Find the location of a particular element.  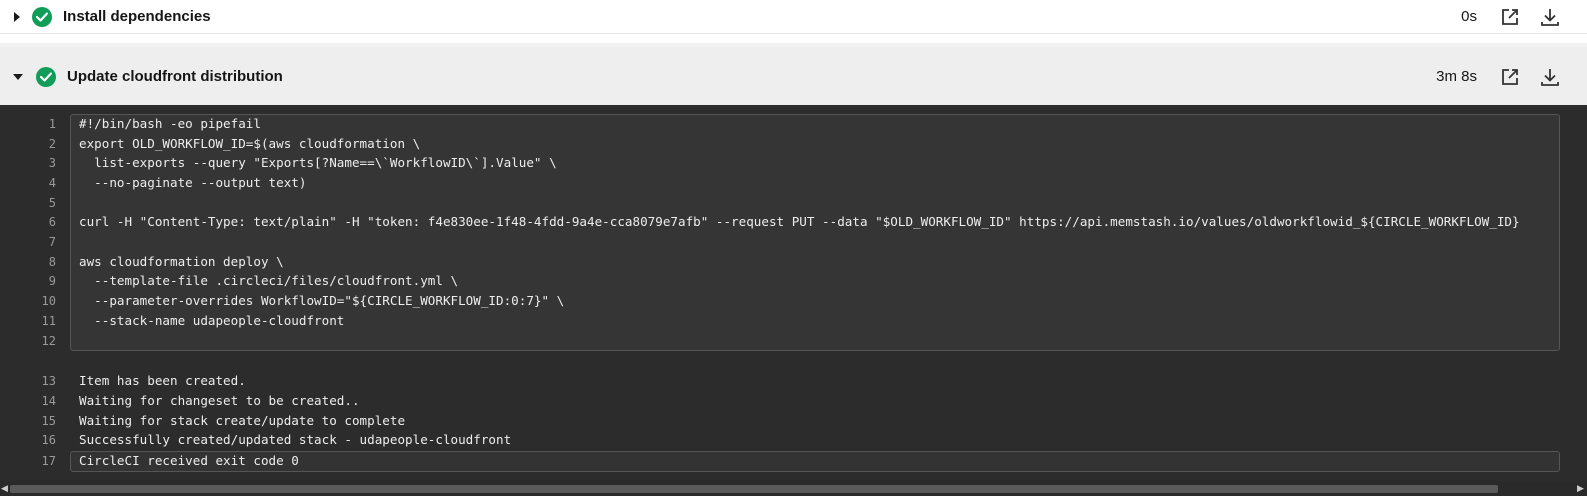

line-number: 17 is located at coordinates (48, 461).